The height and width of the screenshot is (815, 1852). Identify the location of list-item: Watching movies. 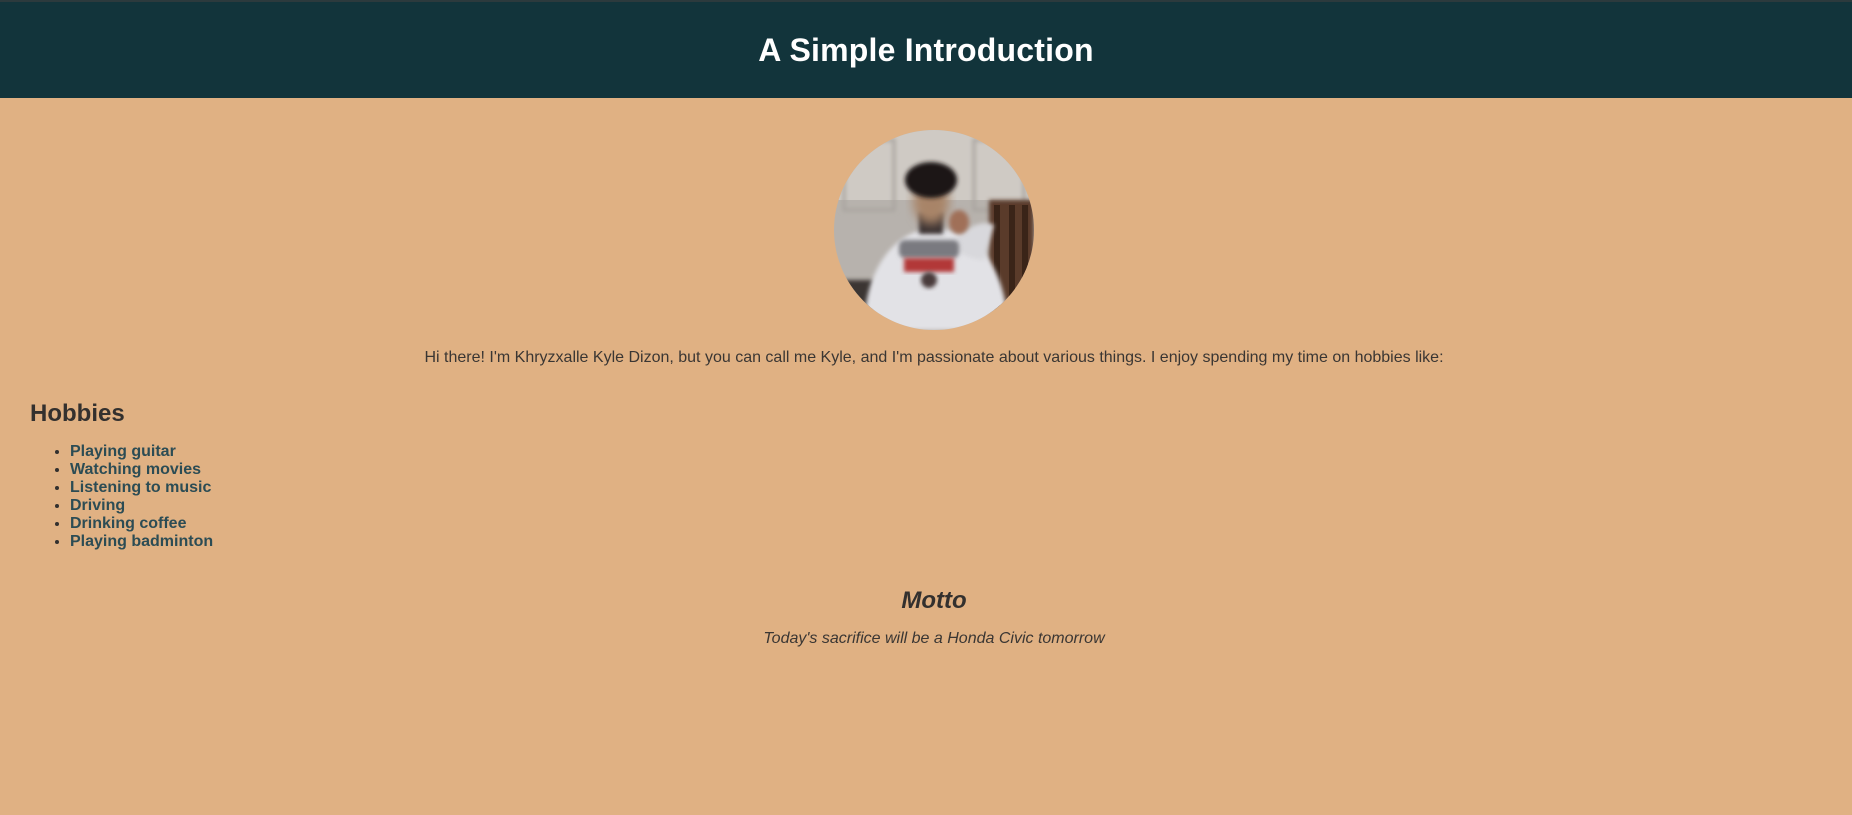
(141, 470).